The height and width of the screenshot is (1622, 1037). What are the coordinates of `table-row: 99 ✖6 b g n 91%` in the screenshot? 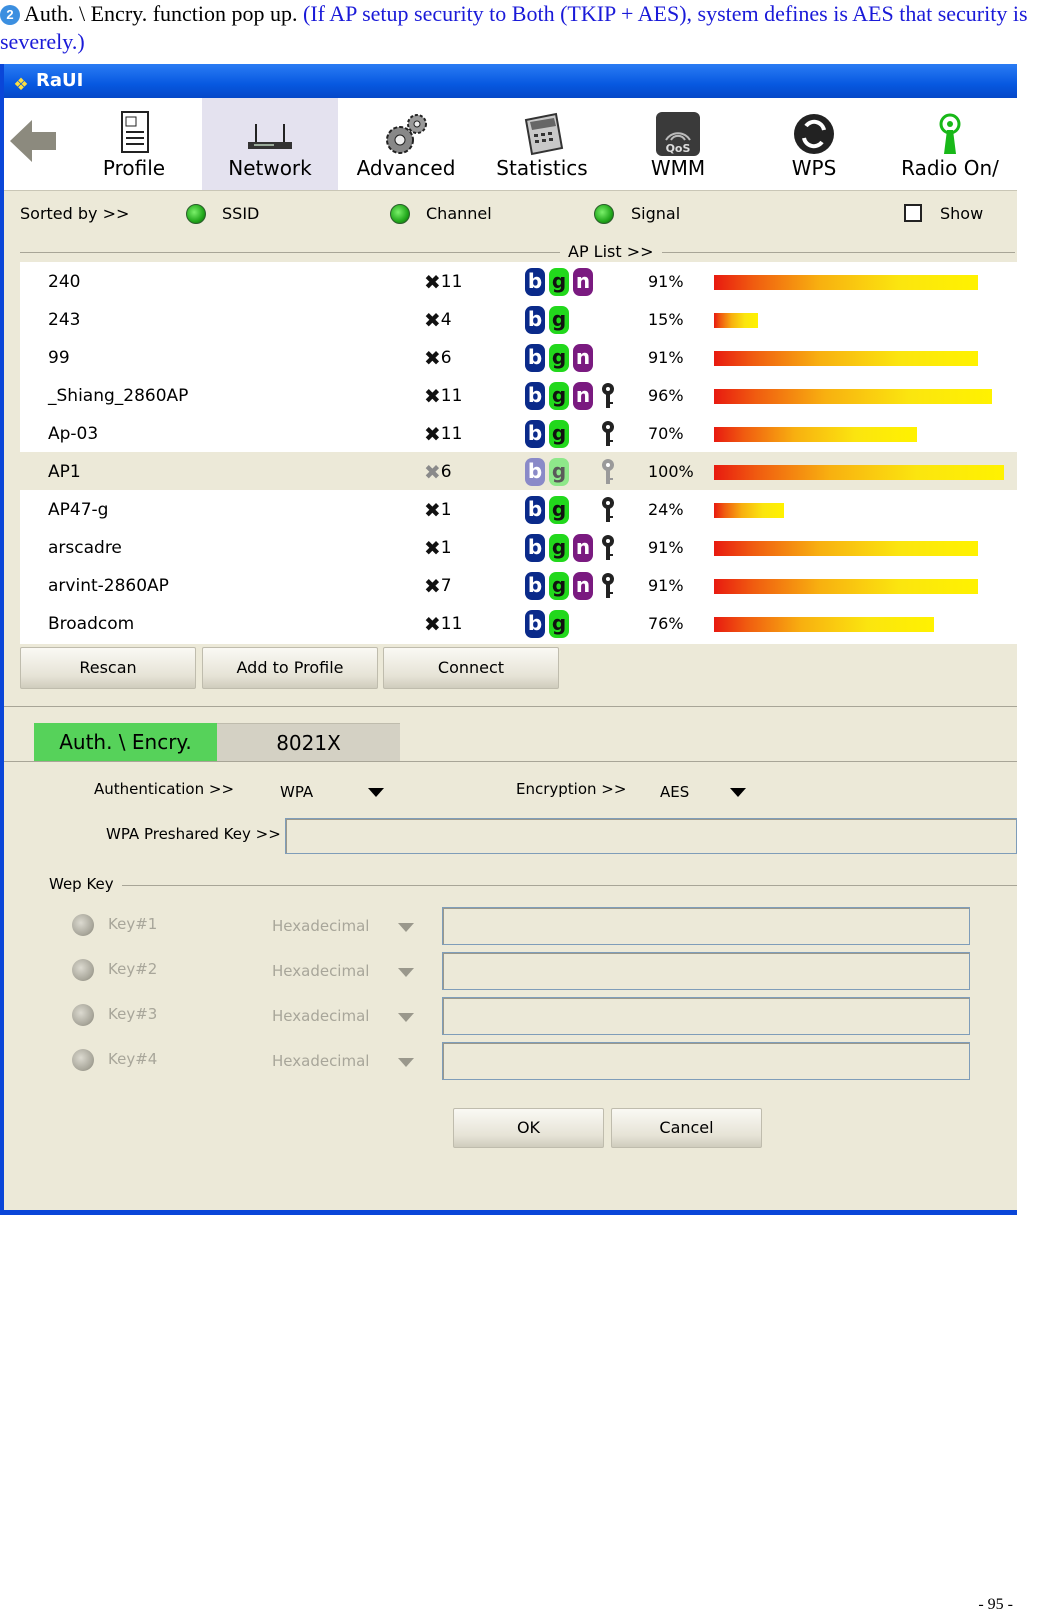 It's located at (518, 357).